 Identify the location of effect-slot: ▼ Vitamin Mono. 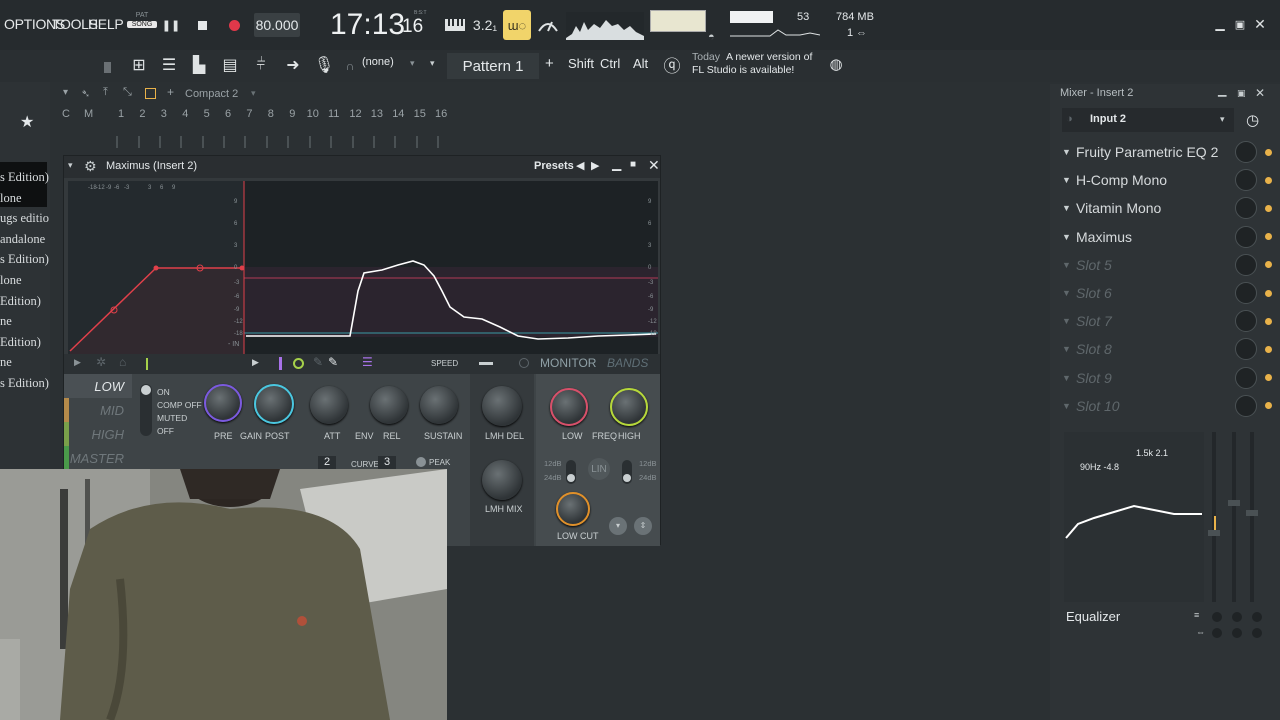
(1167, 208).